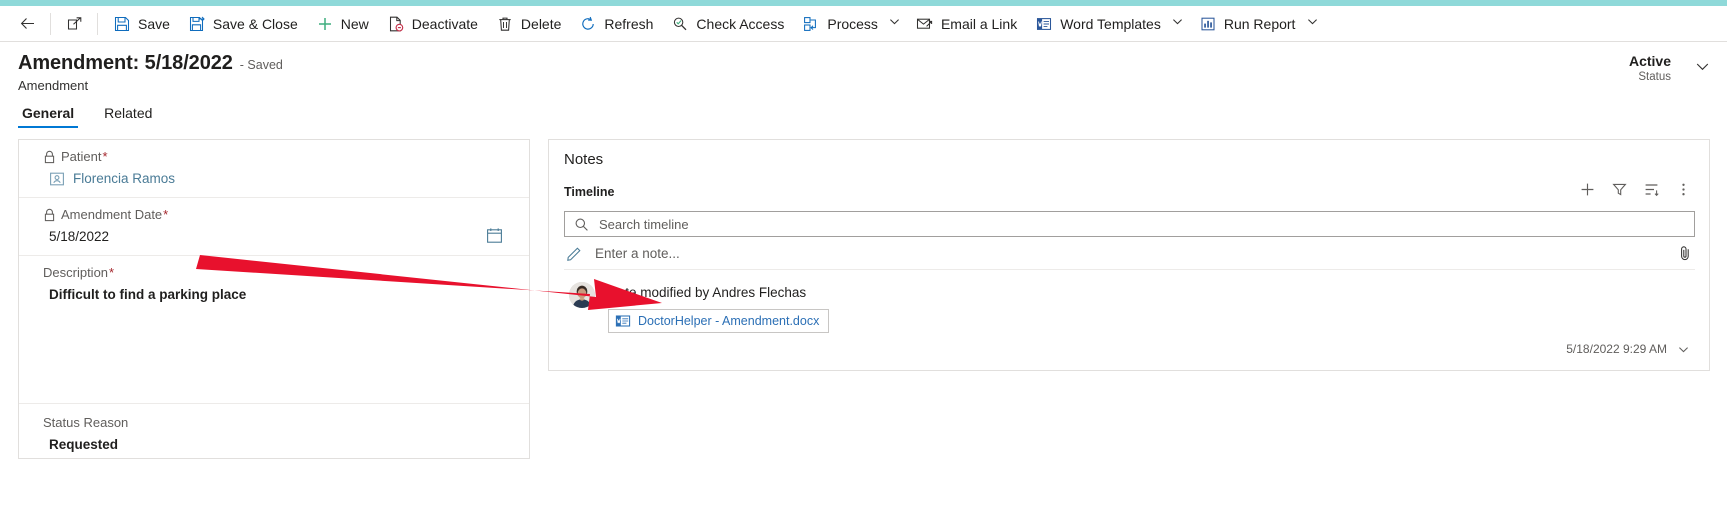  What do you see at coordinates (574, 253) in the screenshot?
I see `pencil-icon` at bounding box center [574, 253].